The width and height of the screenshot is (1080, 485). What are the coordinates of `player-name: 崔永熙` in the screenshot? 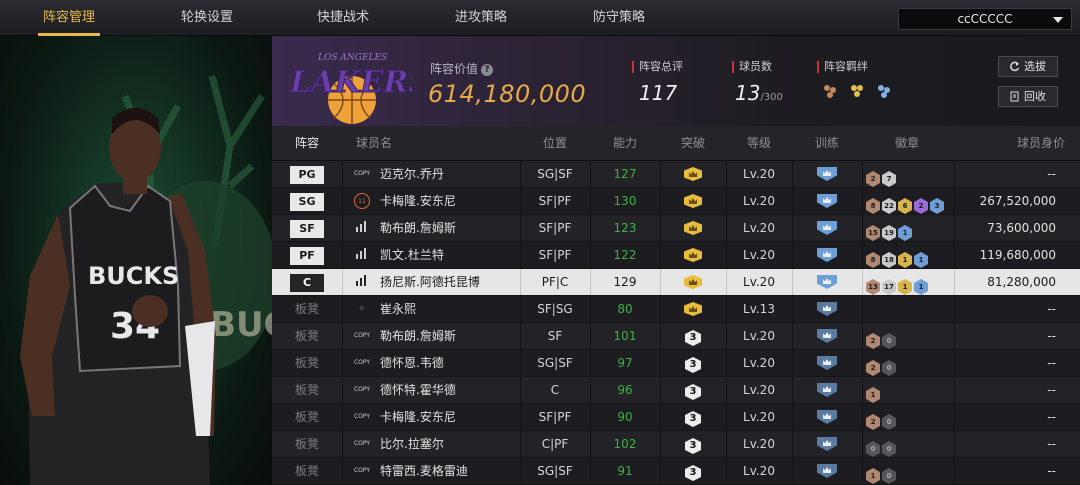 It's located at (398, 309).